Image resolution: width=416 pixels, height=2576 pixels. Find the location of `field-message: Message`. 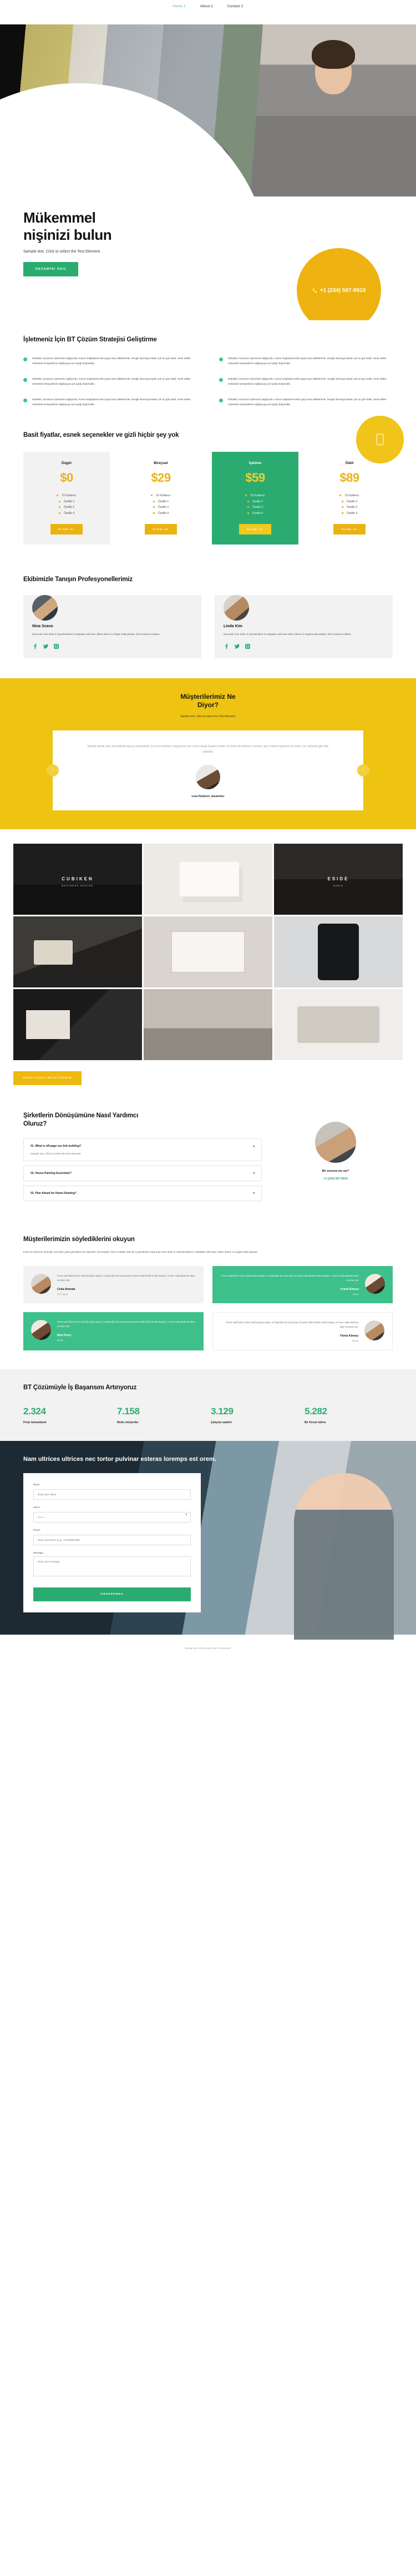

field-message: Message is located at coordinates (112, 1565).